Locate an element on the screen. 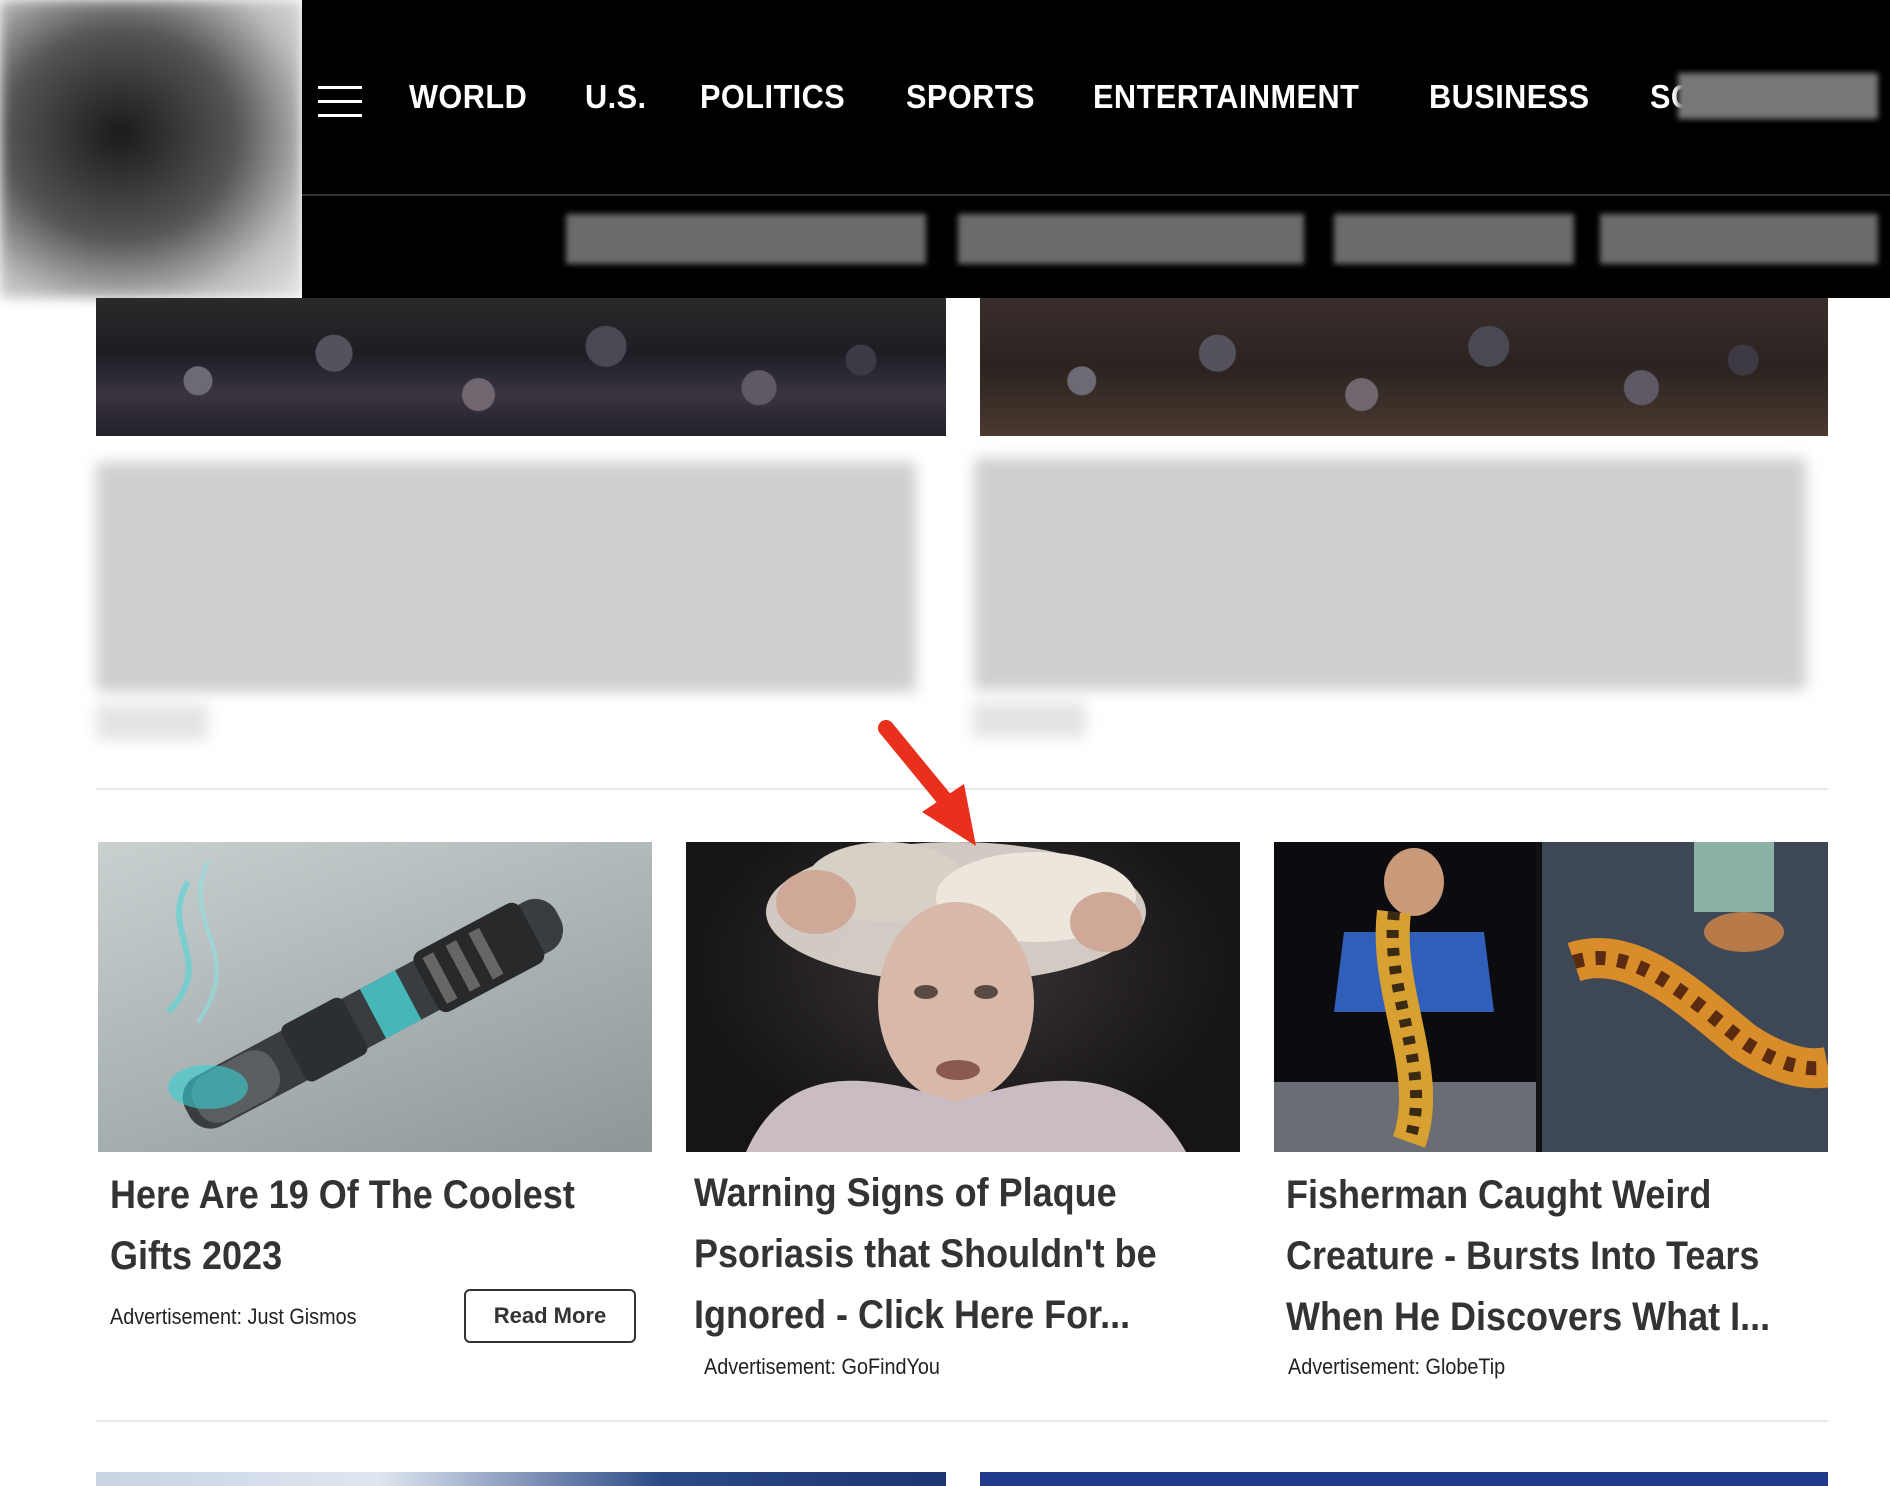 The height and width of the screenshot is (1486, 1890). ad-source-label: Advertisement: Just Gismos is located at coordinates (233, 1317).